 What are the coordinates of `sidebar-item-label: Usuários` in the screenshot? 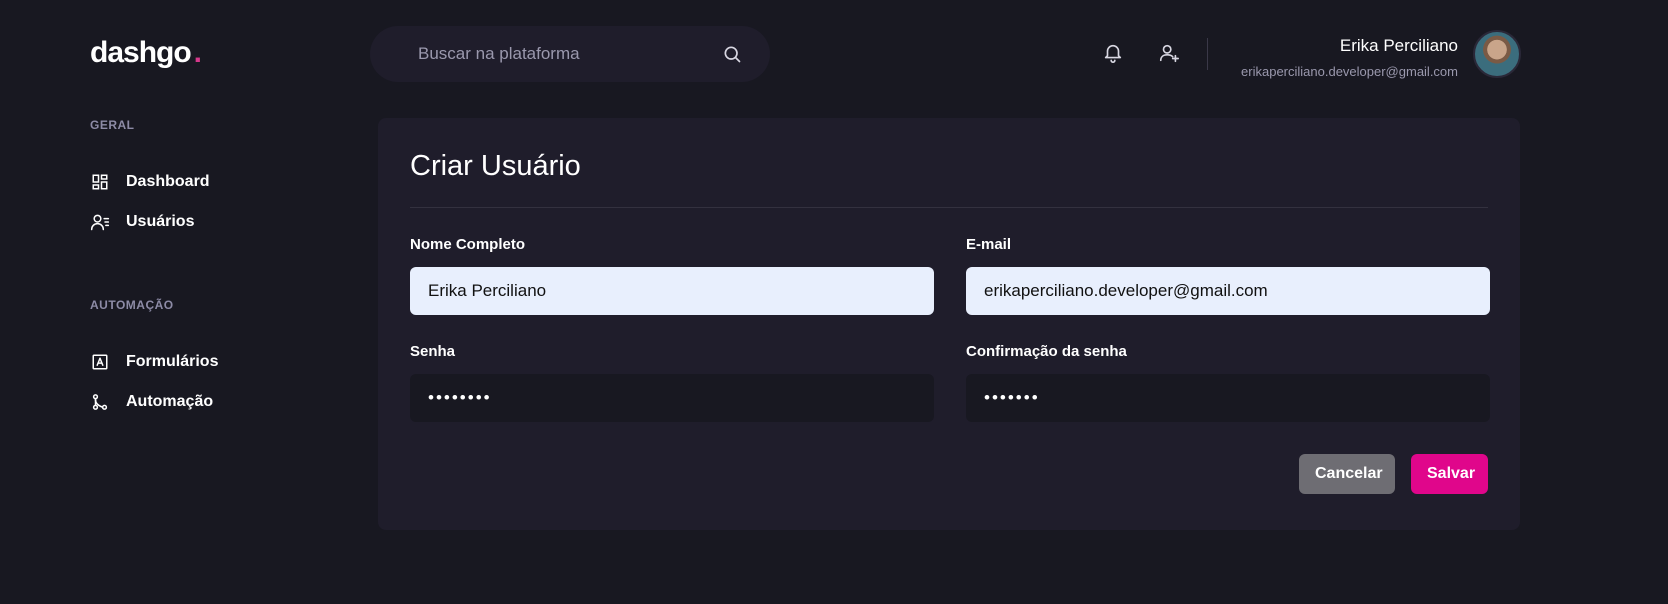 It's located at (160, 221).